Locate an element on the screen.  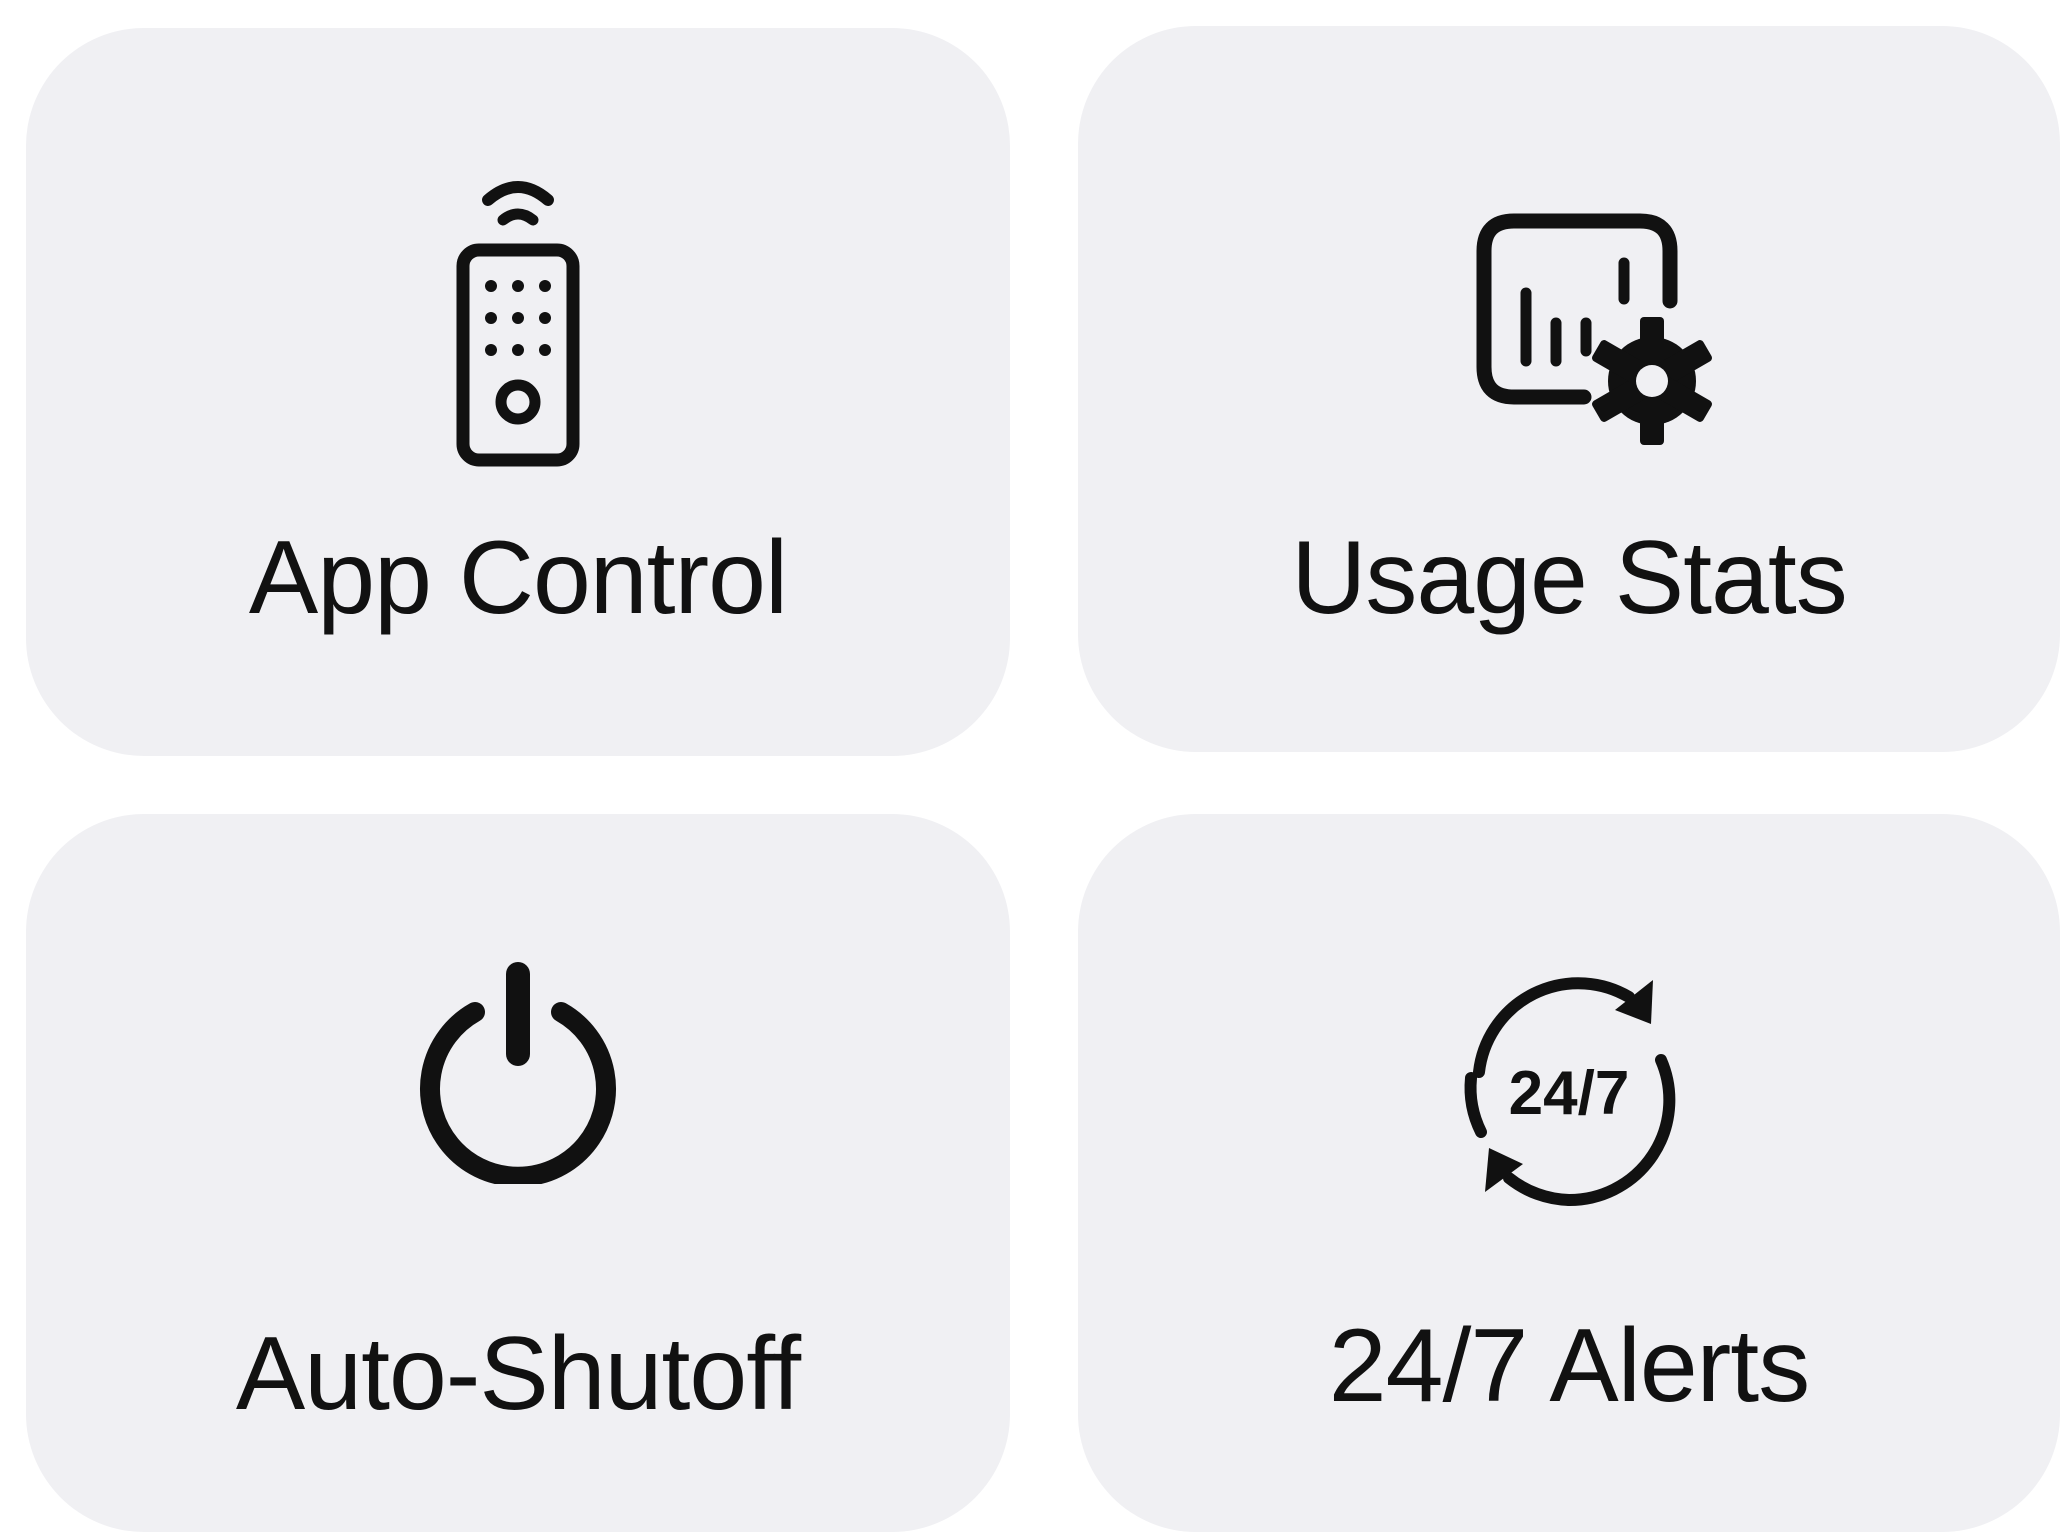
chart-settings-icon is located at coordinates (1599, 331).